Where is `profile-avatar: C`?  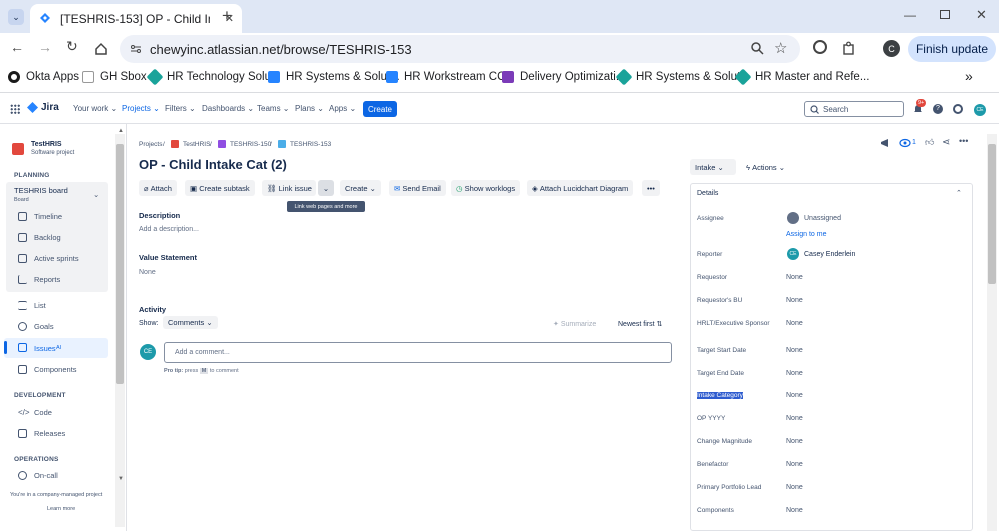
profile-avatar: C is located at coordinates (891, 48).